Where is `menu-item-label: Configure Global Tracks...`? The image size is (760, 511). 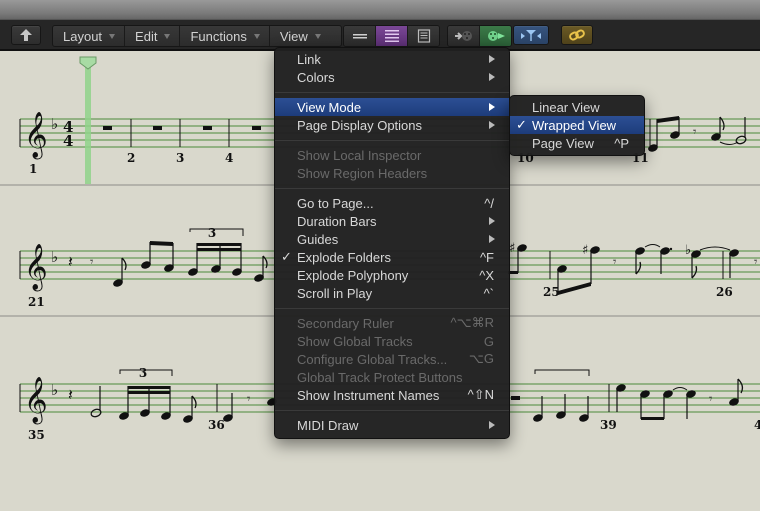 menu-item-label: Configure Global Tracks... is located at coordinates (372, 359).